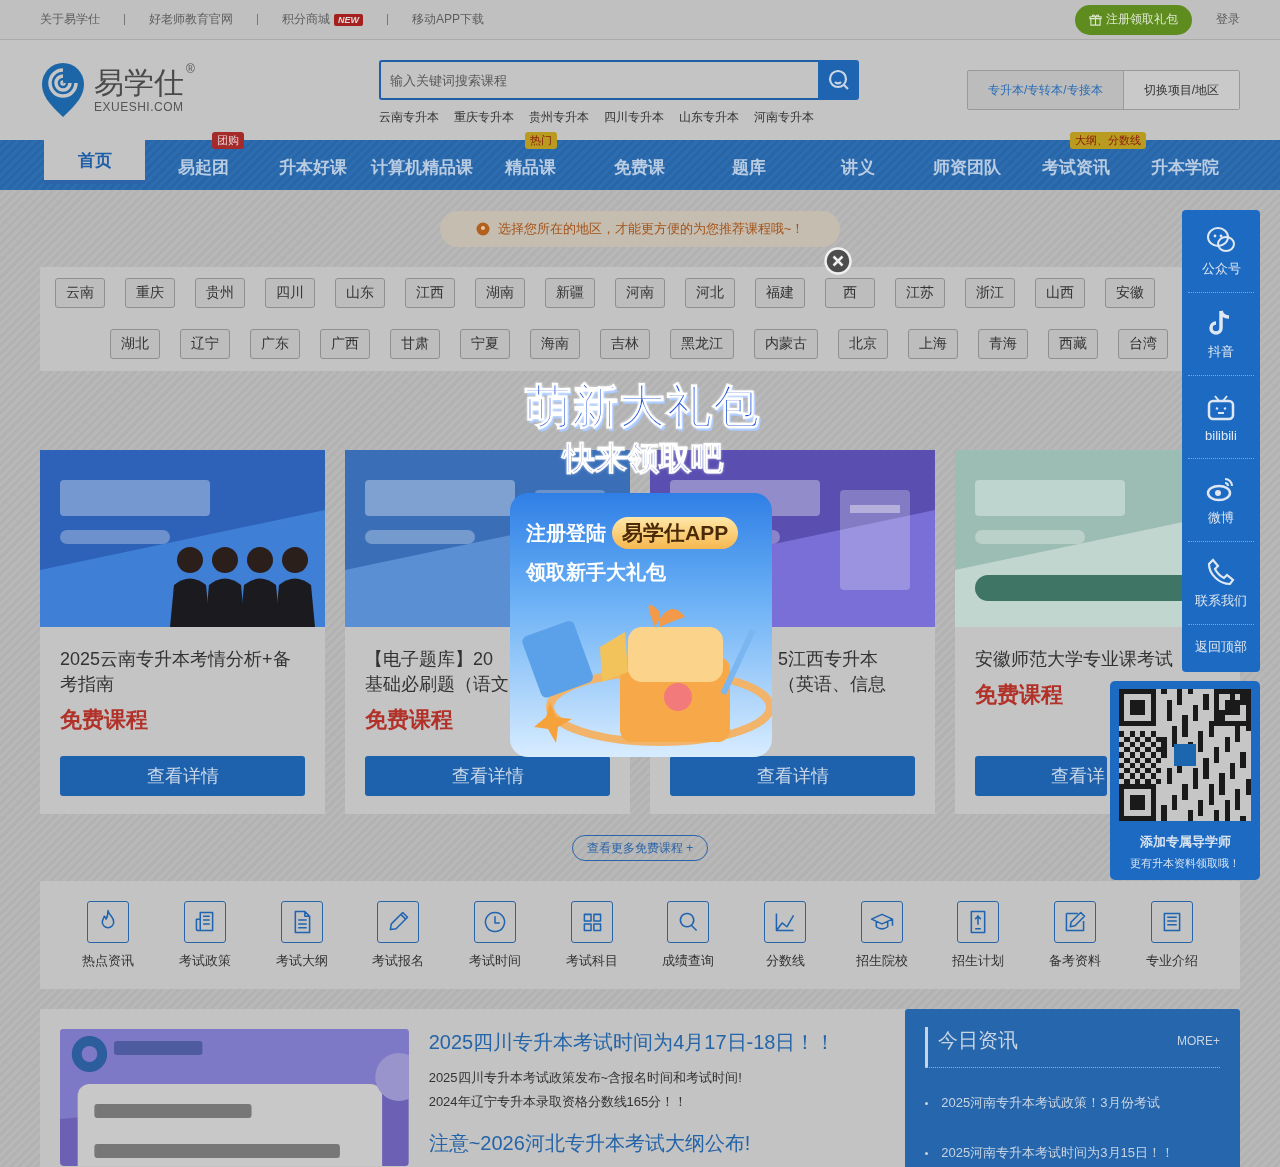 The height and width of the screenshot is (1167, 1280). What do you see at coordinates (228, 140) in the screenshot?
I see `nav-badge: 团购` at bounding box center [228, 140].